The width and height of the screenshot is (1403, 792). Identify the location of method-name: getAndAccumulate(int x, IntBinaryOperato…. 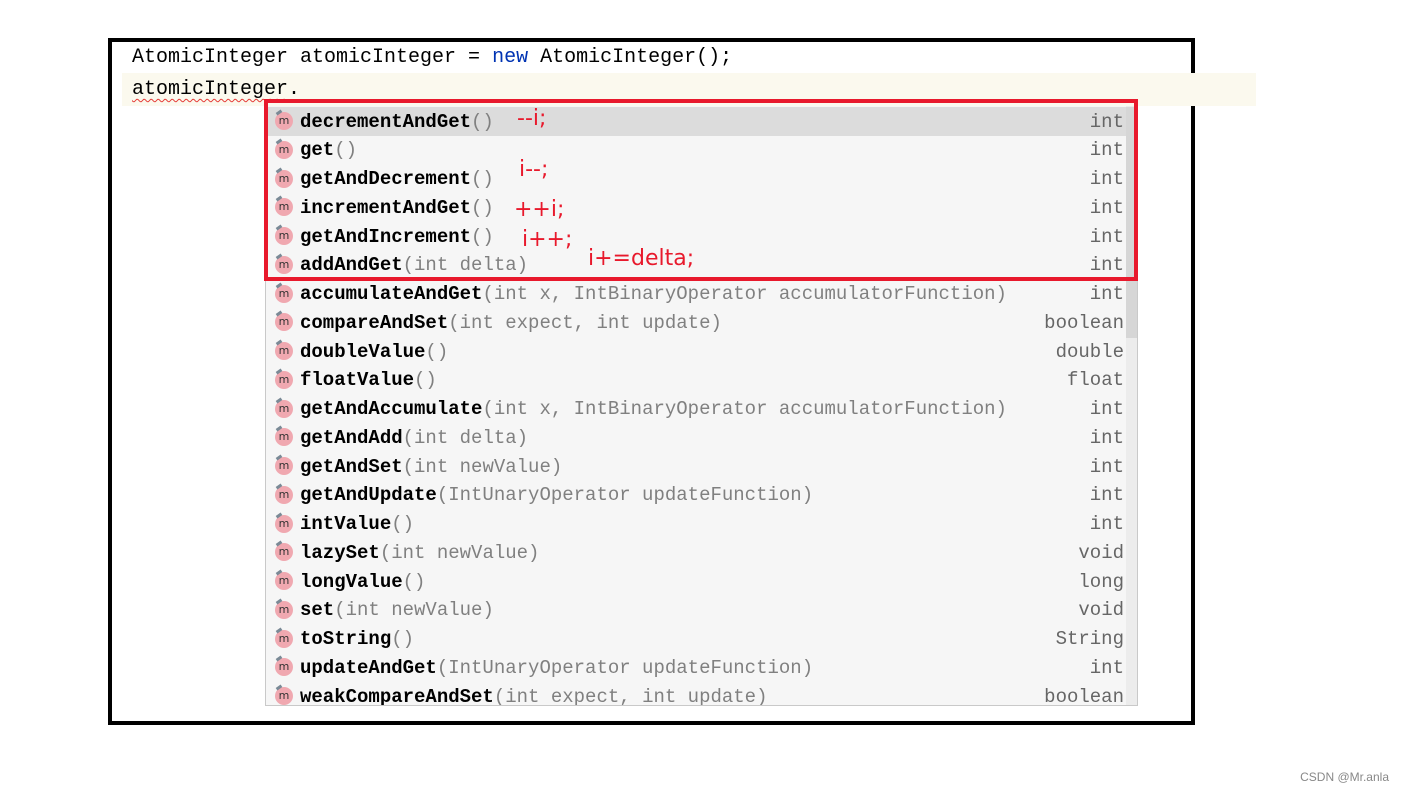
(653, 409).